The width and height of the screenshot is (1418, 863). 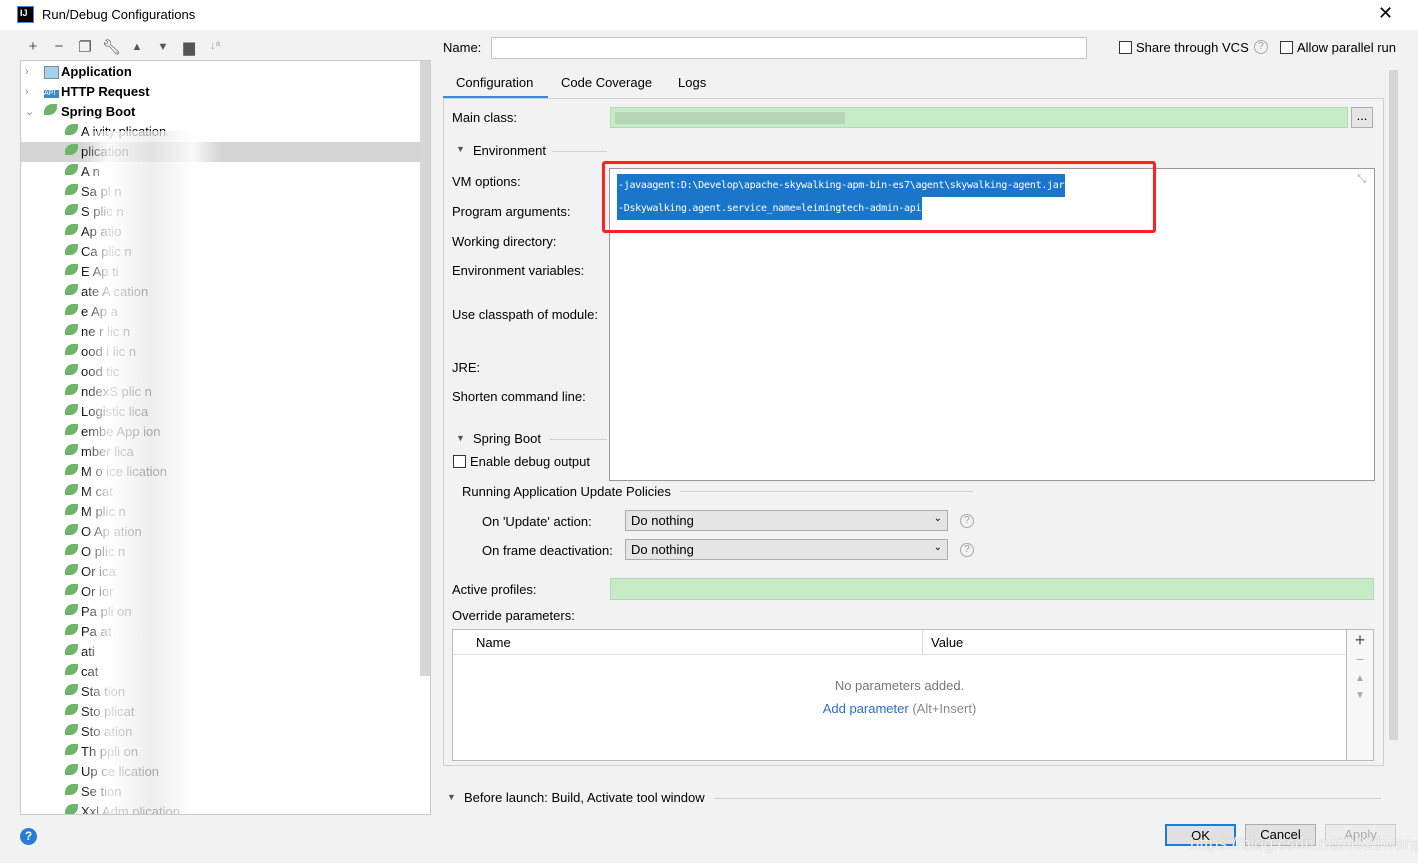 I want to click on highlight-annotation-box, so click(x=879, y=197).